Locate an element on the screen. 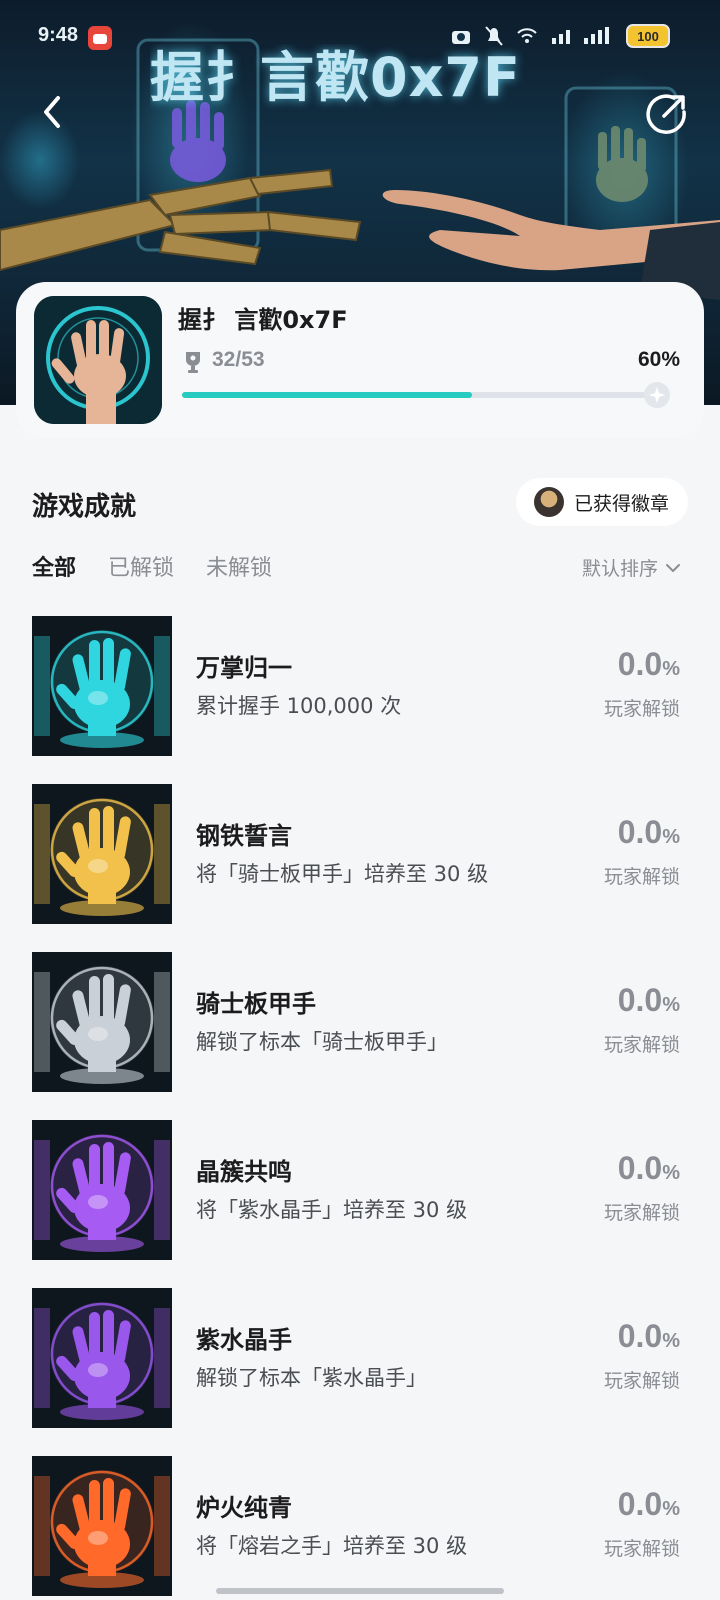  game-cover-image is located at coordinates (98, 360).